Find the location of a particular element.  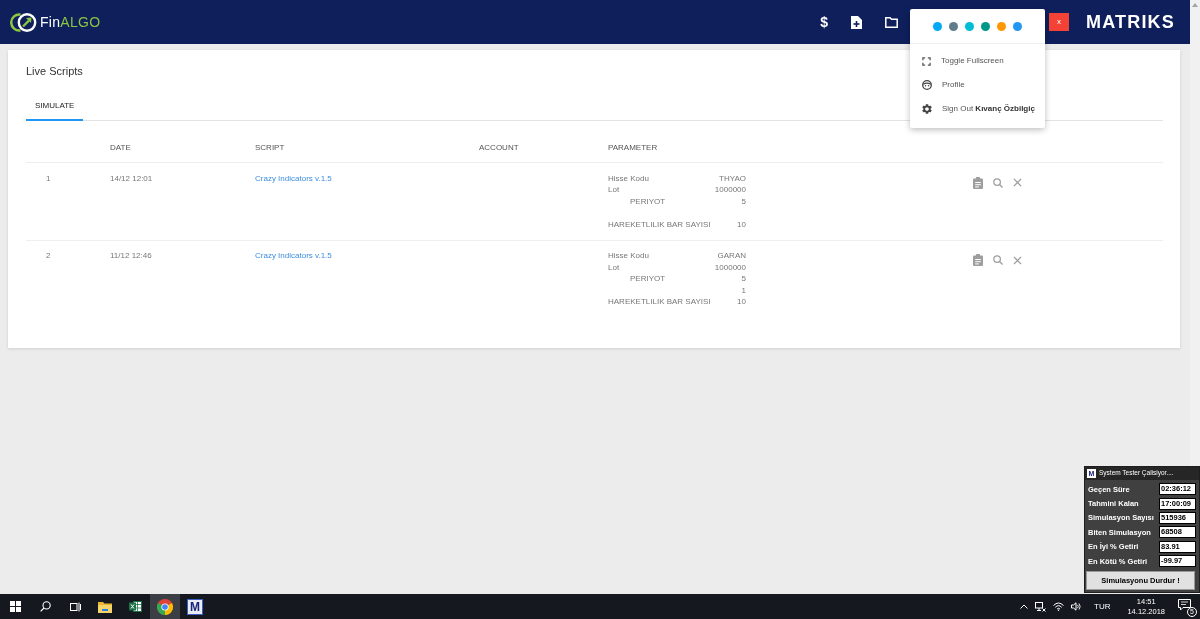

language-indicator: TUR is located at coordinates (1102, 606).